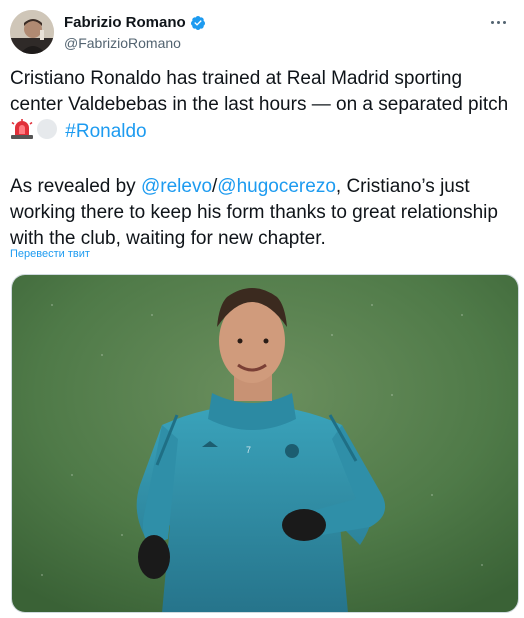  Describe the element at coordinates (122, 43) in the screenshot. I see `author-handle: @FabrizioRomano` at that location.